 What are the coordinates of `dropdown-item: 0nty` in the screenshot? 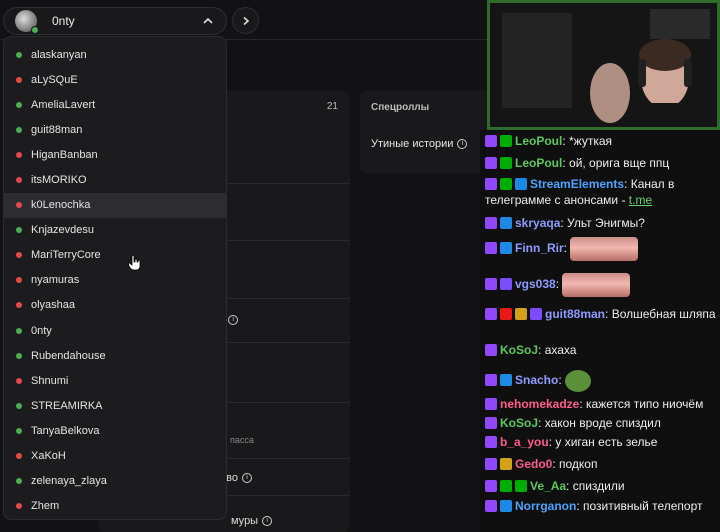 It's located at (115, 330).